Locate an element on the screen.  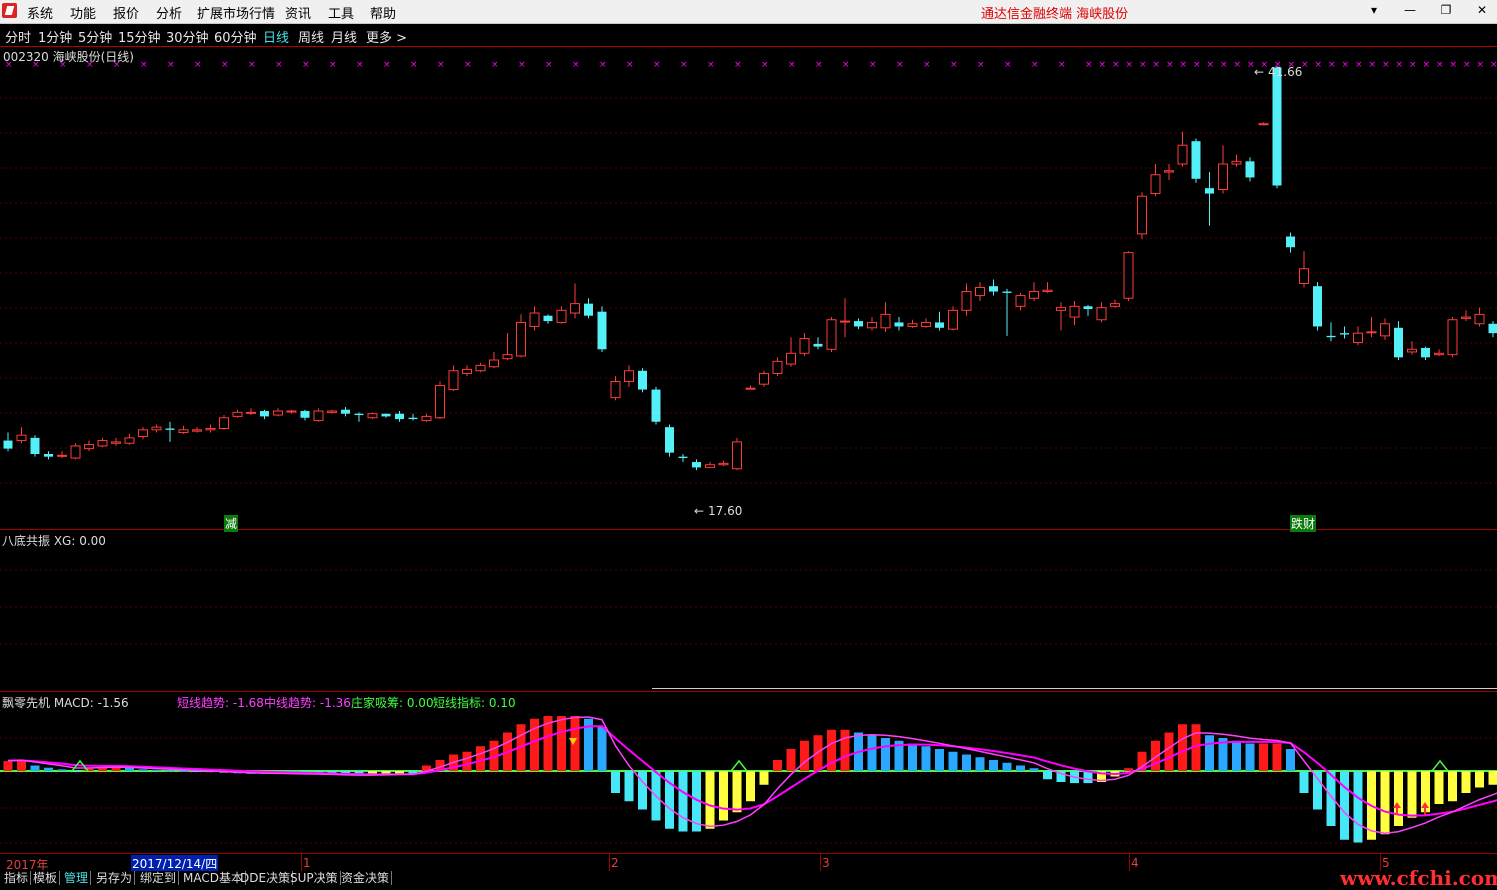
zhuangjia-value: 庄家吸筹: 0.00 is located at coordinates (392, 702).